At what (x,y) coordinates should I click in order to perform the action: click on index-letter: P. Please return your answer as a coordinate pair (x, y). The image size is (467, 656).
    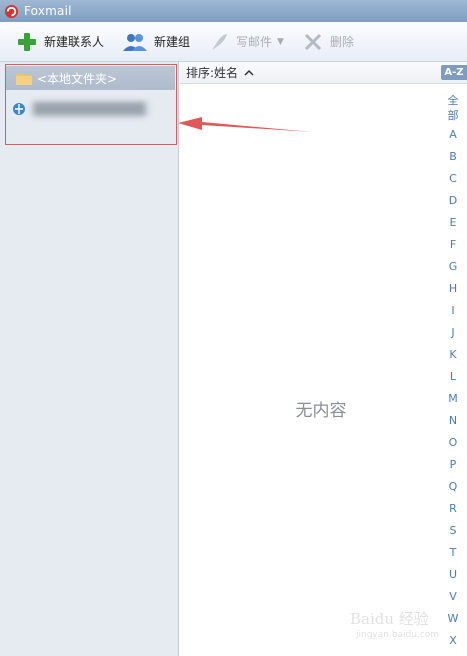
    Looking at the image, I should click on (453, 464).